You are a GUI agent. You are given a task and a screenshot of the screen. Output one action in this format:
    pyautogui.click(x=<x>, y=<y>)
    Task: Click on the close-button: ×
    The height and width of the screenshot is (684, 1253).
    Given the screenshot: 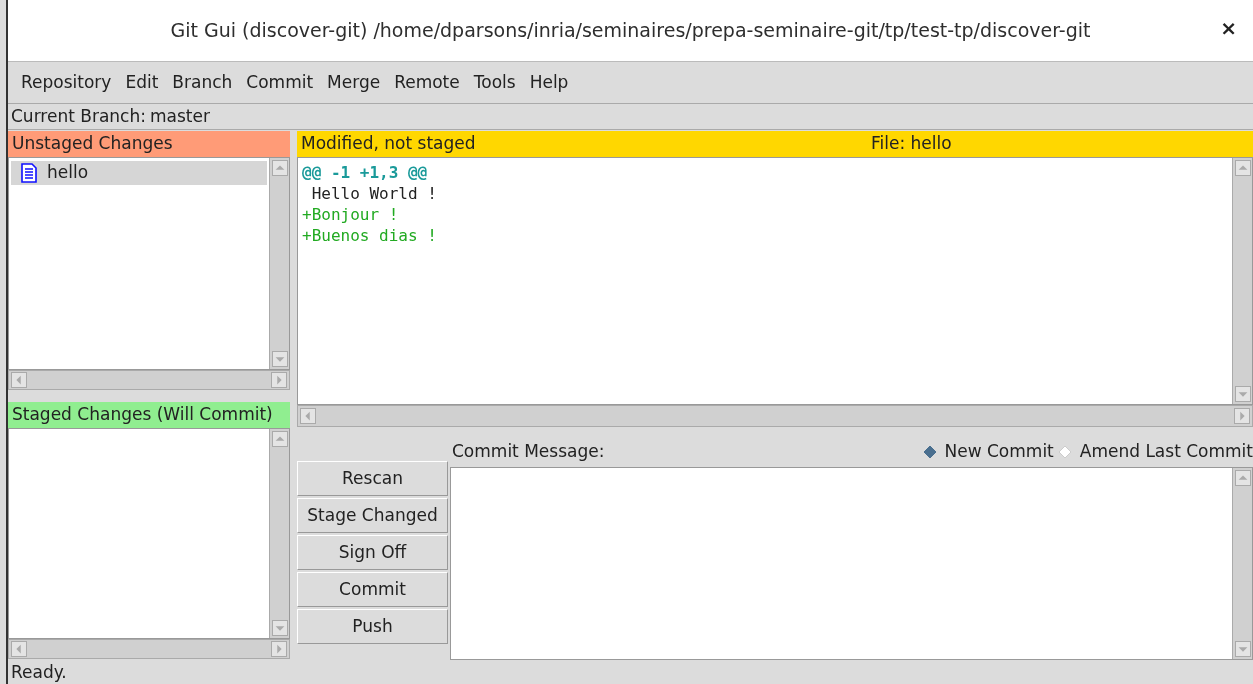 What is the action you would take?
    pyautogui.click(x=1228, y=28)
    